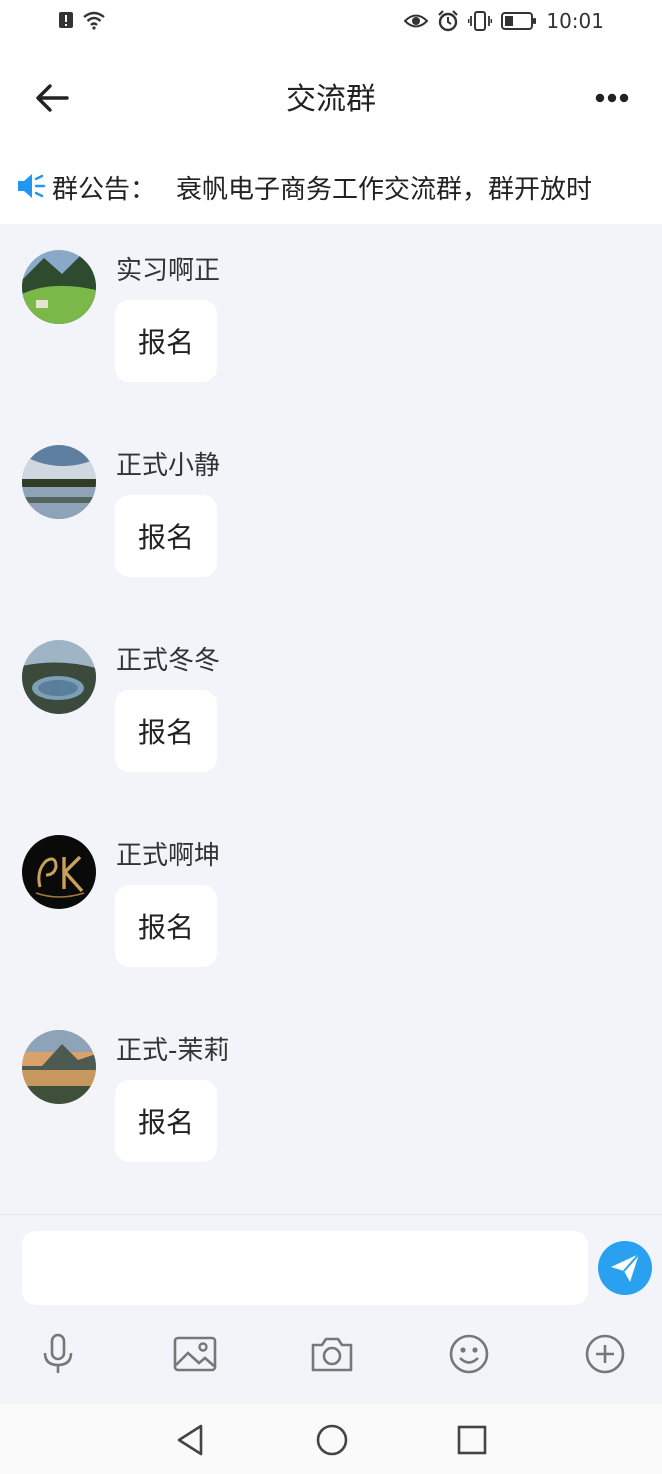 The width and height of the screenshot is (662, 1474). I want to click on more-tools-button, so click(605, 1354).